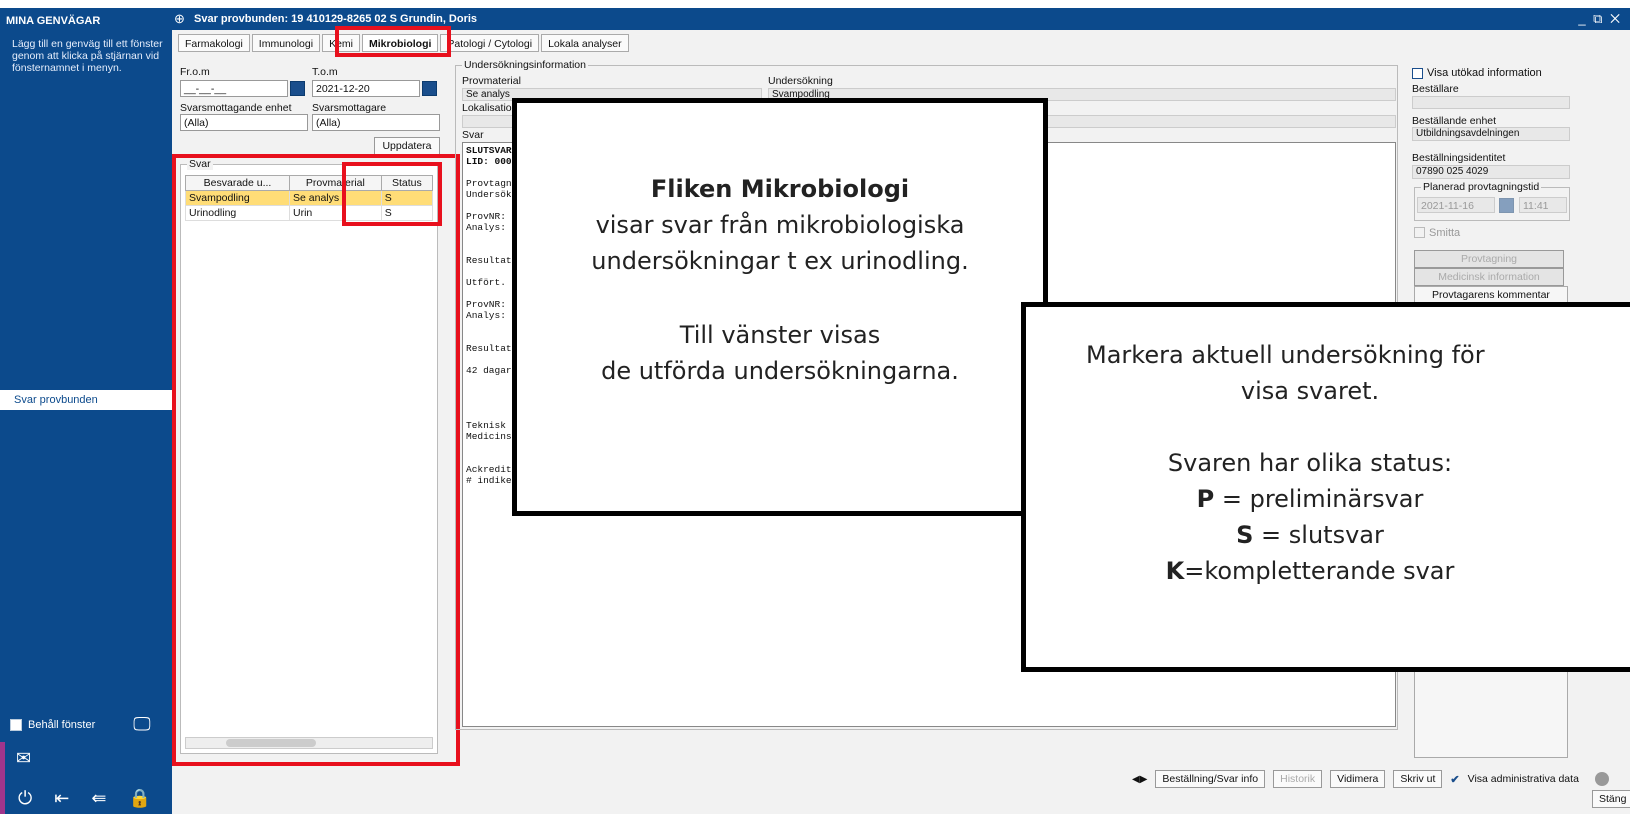 The width and height of the screenshot is (1630, 814). What do you see at coordinates (473, 135) in the screenshot?
I see `svar-label: Svar` at bounding box center [473, 135].